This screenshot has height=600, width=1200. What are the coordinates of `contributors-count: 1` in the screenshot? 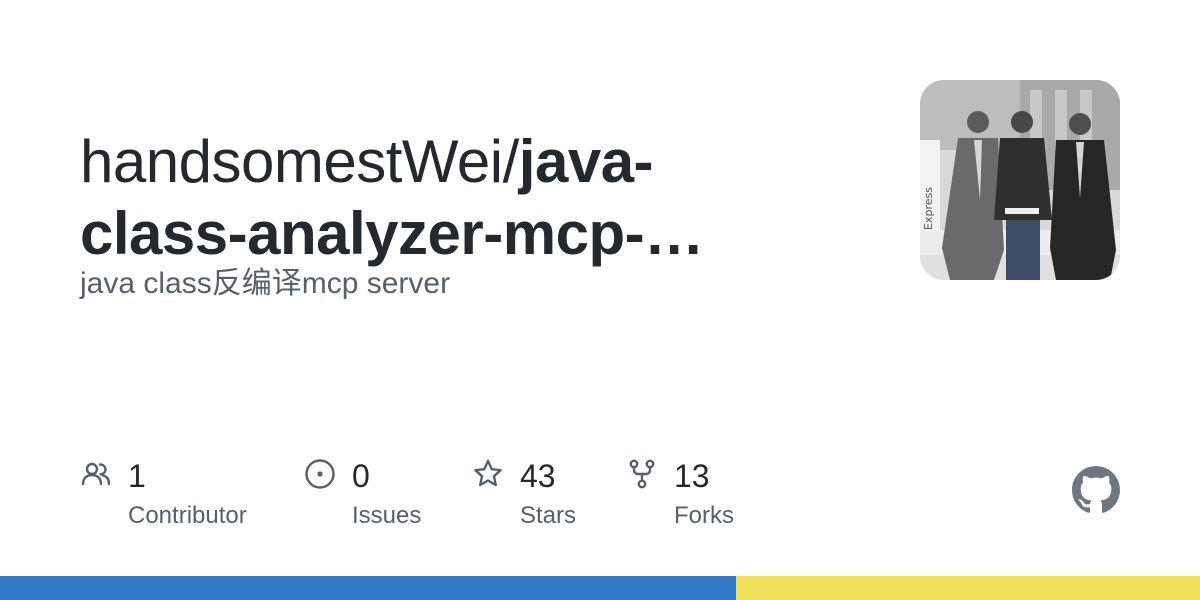 It's located at (137, 476).